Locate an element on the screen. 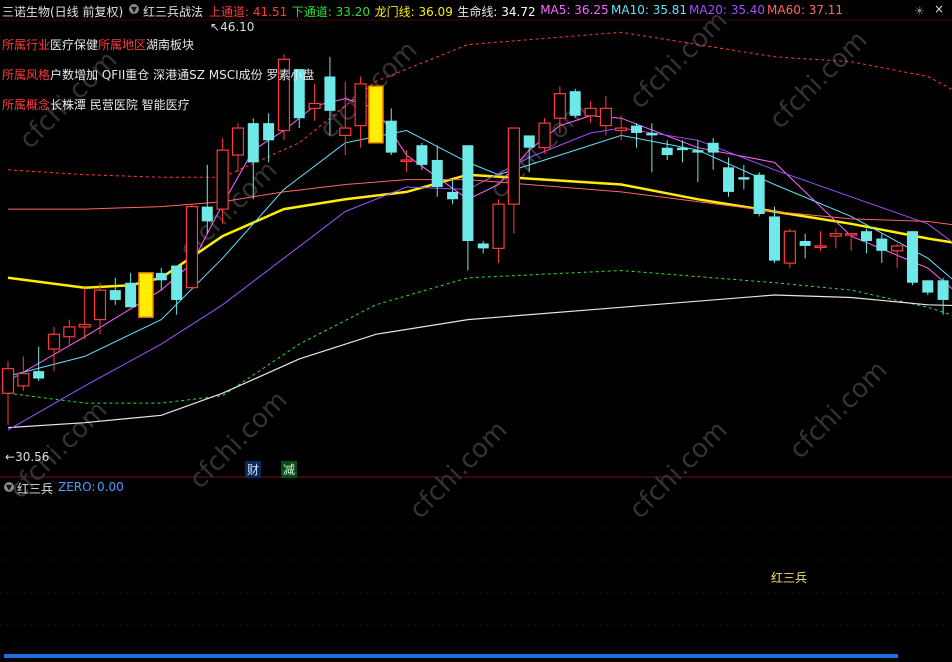 Image resolution: width=952 pixels, height=662 pixels. indicator-value: 33.20 is located at coordinates (353, 12).